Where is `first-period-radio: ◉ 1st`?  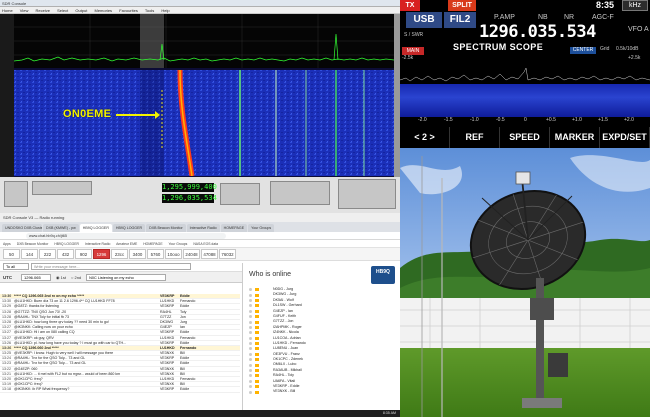
first-period-radio: ◉ 1st is located at coordinates (61, 277).